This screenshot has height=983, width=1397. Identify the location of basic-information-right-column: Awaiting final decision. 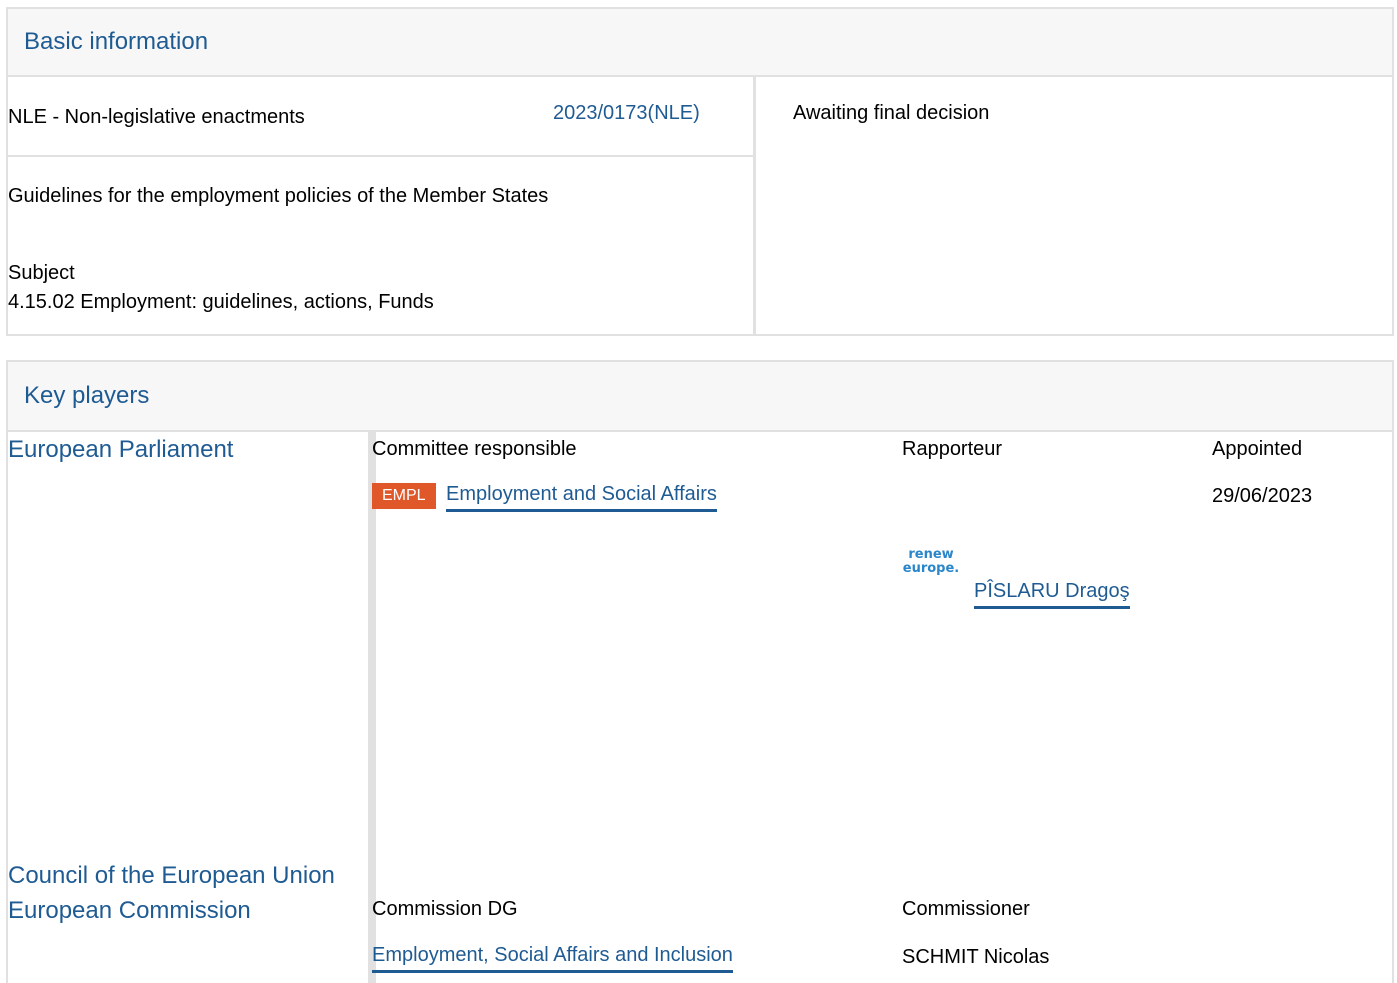
(1075, 205).